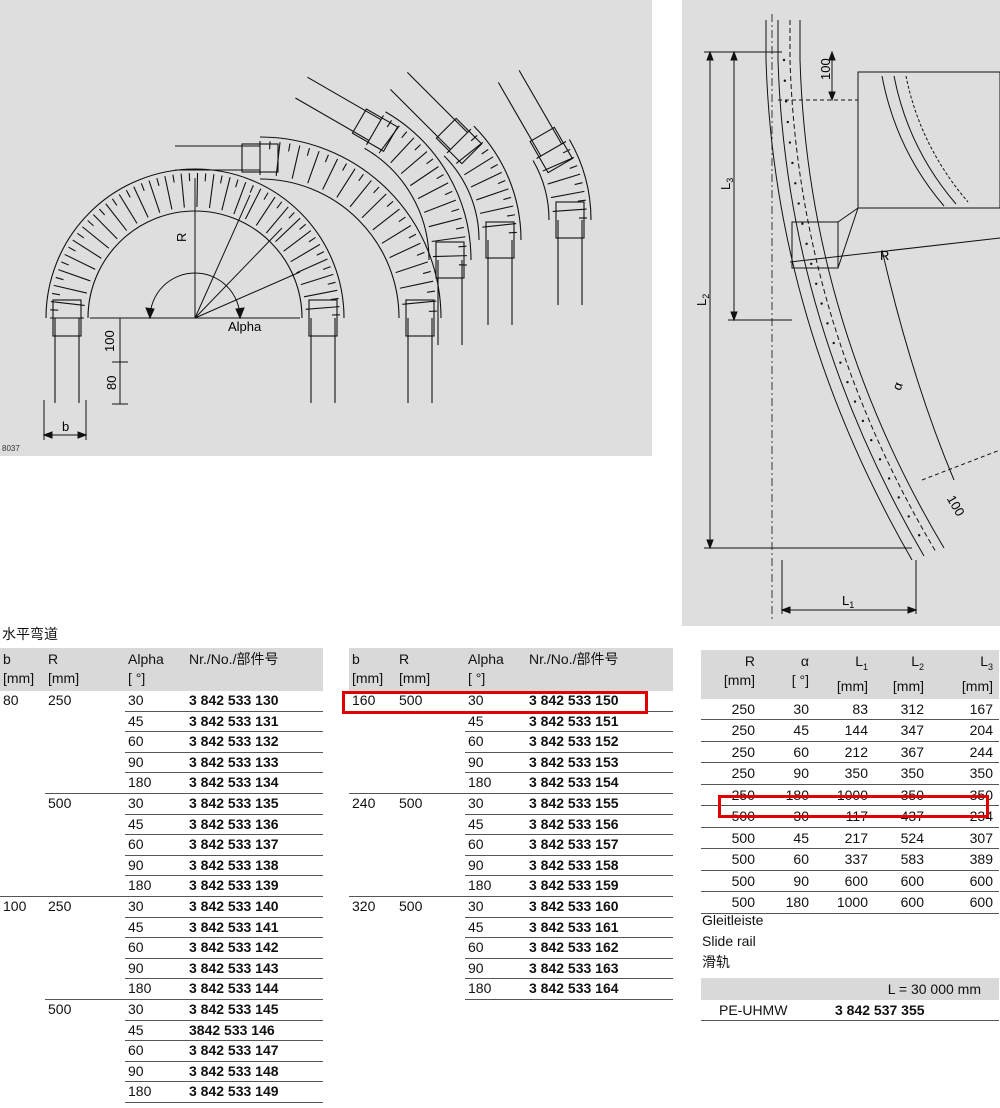  What do you see at coordinates (902, 709) in the screenshot?
I see `cell-L2: 312` at bounding box center [902, 709].